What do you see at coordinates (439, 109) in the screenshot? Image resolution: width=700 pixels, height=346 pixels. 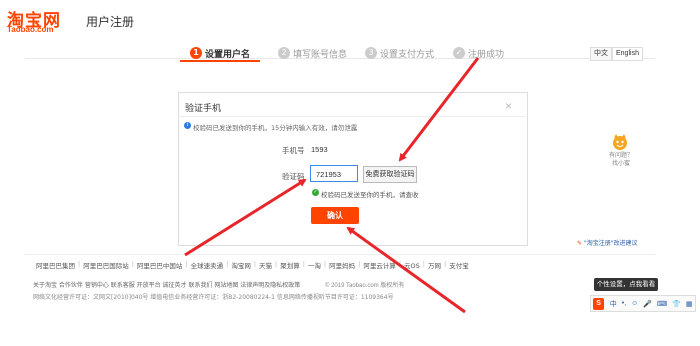 I see `arrow-to-code-button` at bounding box center [439, 109].